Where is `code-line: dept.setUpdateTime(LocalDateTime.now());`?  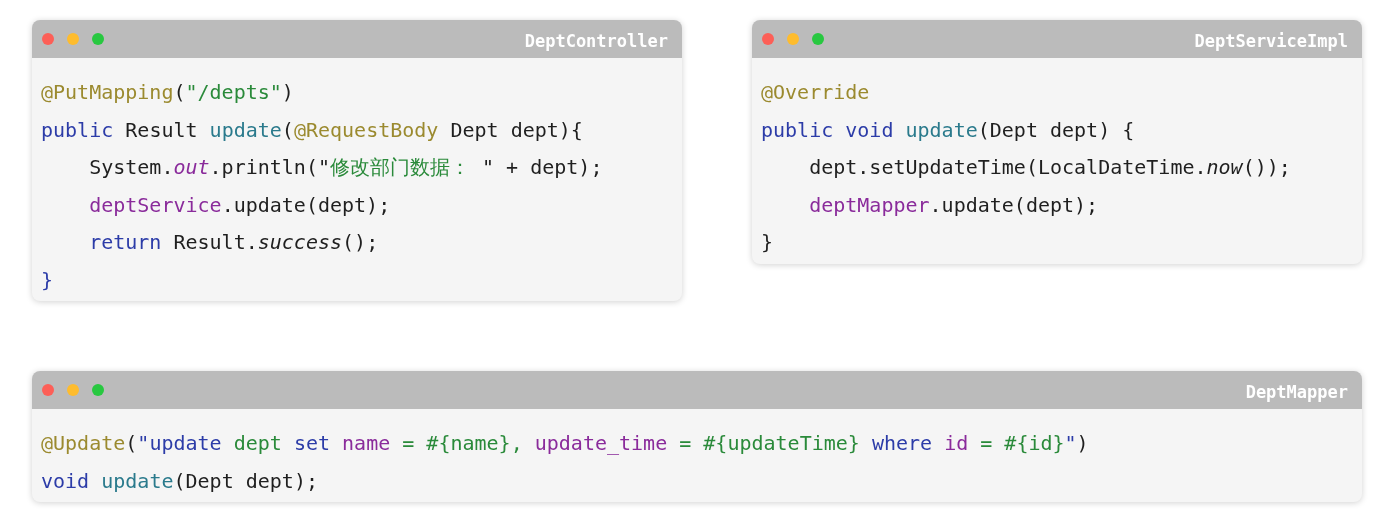 code-line: dept.setUpdateTime(LocalDateTime.now()); is located at coordinates (1049, 167).